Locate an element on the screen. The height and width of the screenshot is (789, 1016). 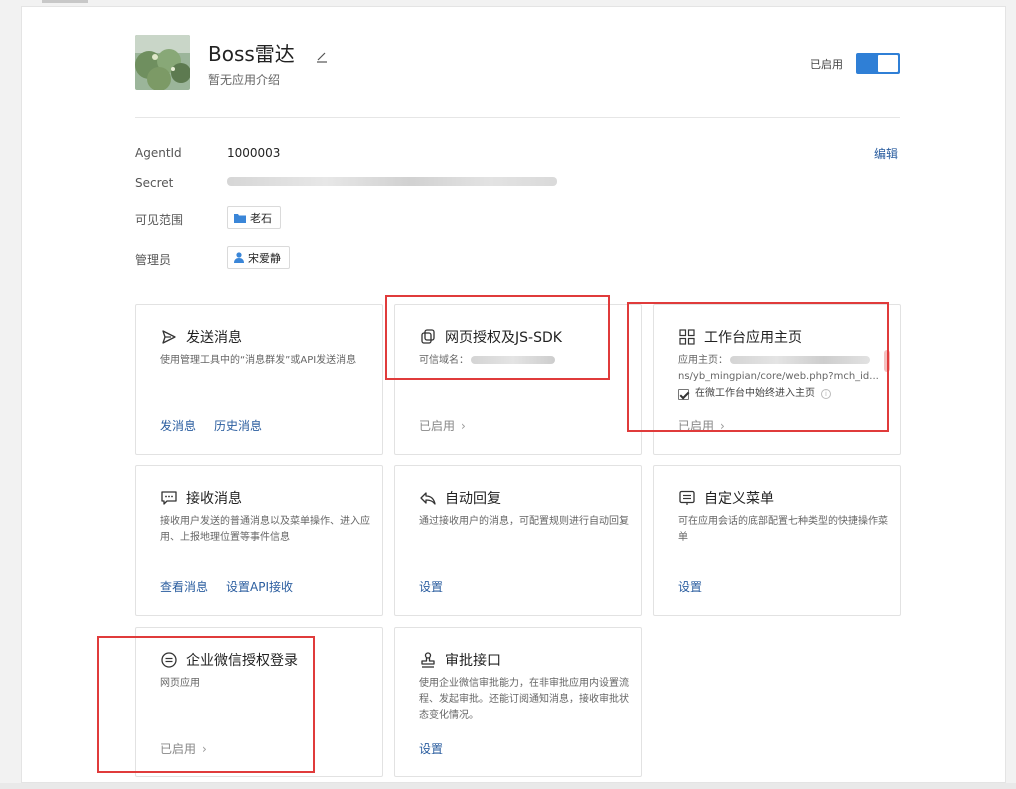
enable-toggle is located at coordinates (878, 63).